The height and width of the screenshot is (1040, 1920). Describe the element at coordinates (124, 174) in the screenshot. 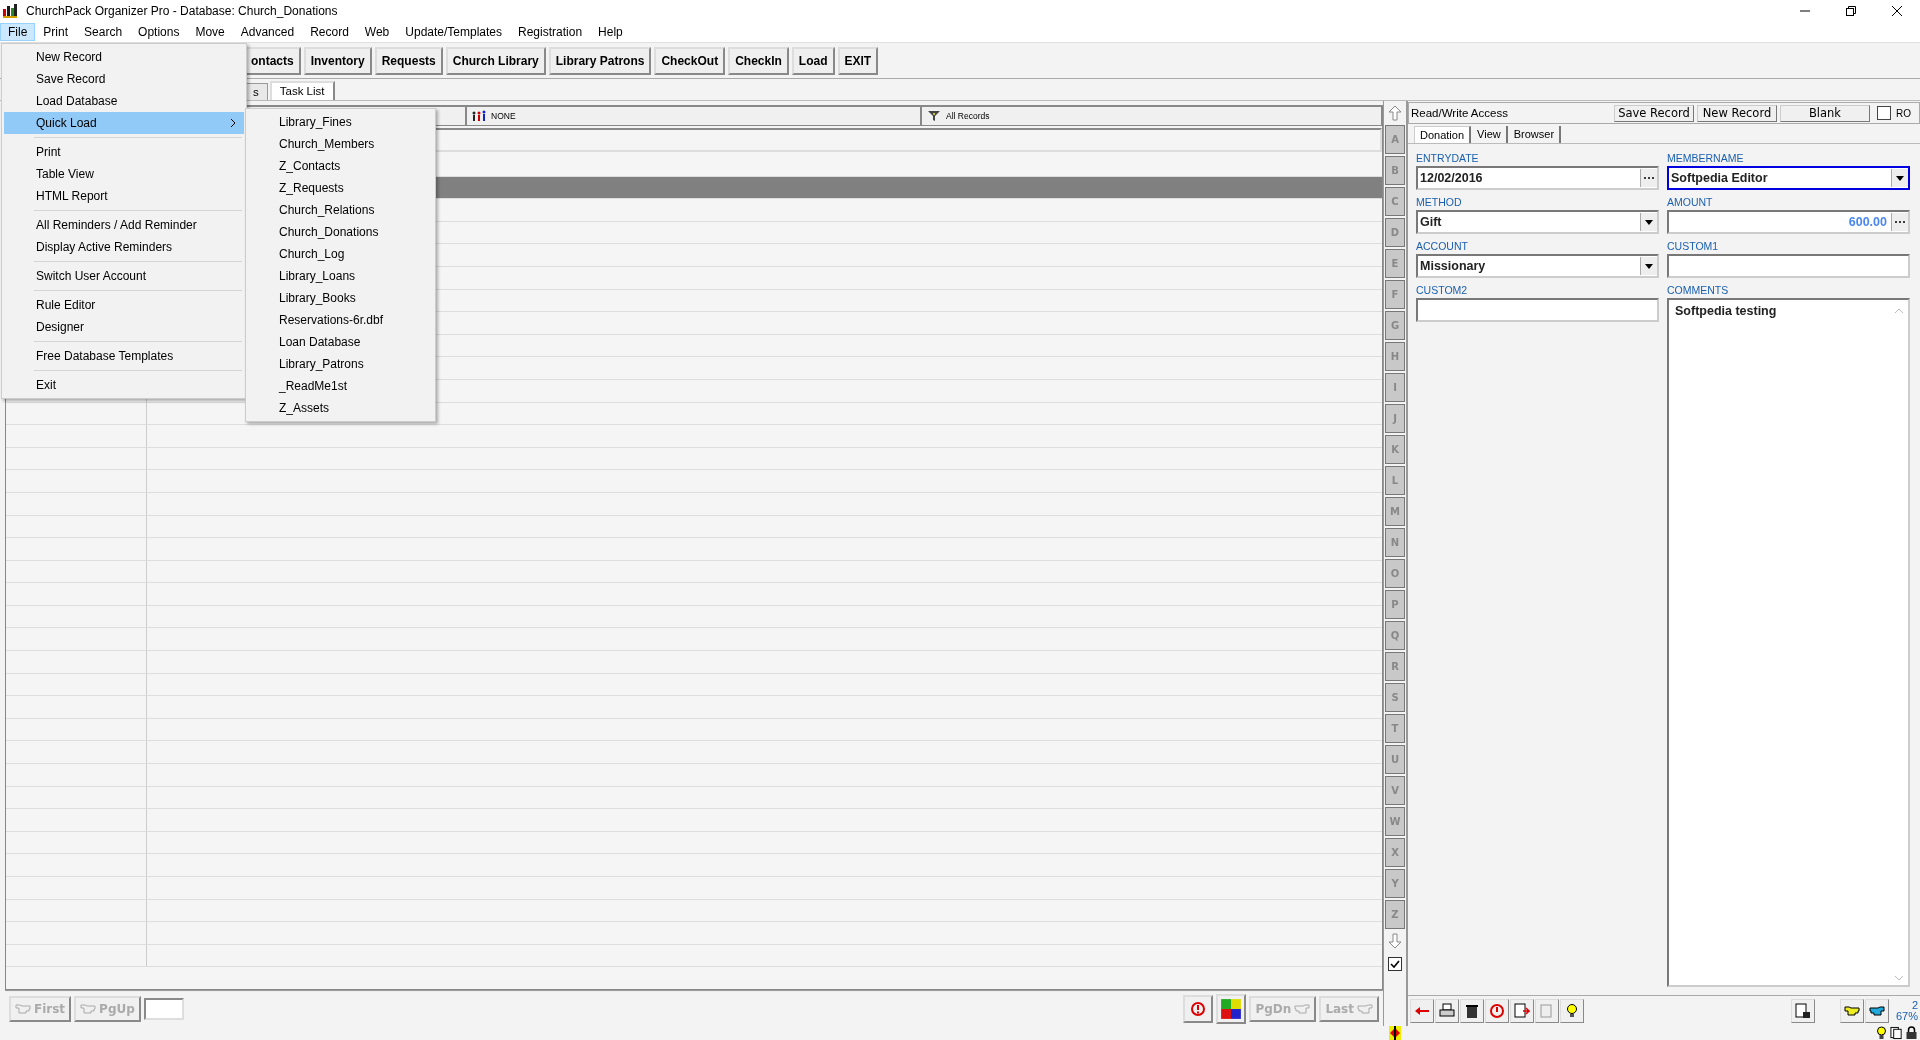

I see `menu-item: Table View` at that location.